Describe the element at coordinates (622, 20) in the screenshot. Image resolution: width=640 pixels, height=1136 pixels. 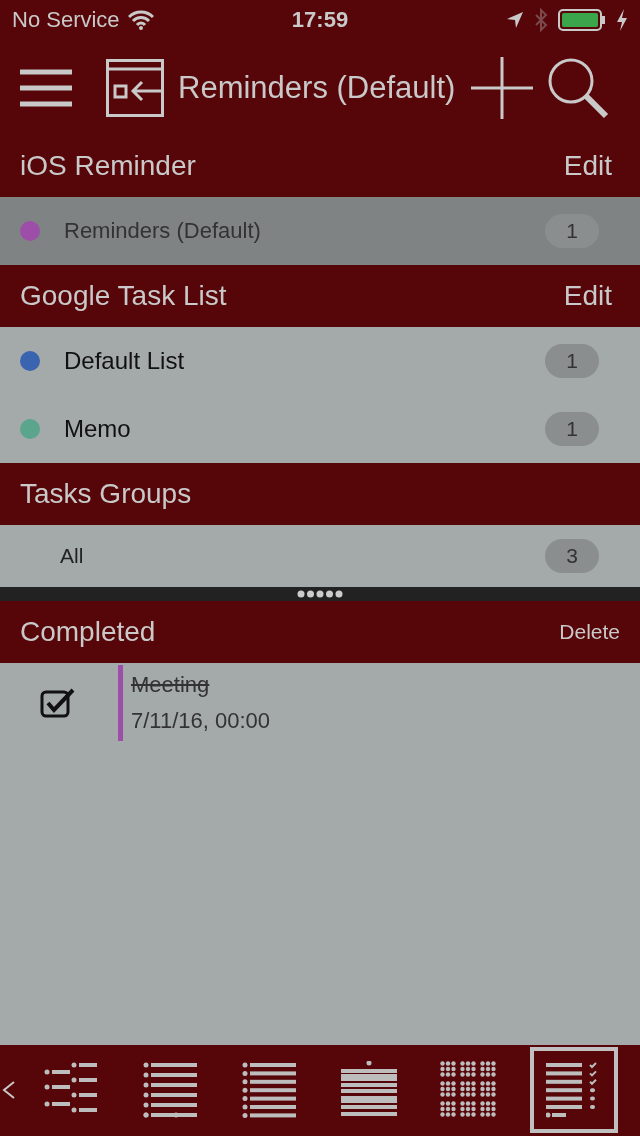
I see `charging-icon` at that location.